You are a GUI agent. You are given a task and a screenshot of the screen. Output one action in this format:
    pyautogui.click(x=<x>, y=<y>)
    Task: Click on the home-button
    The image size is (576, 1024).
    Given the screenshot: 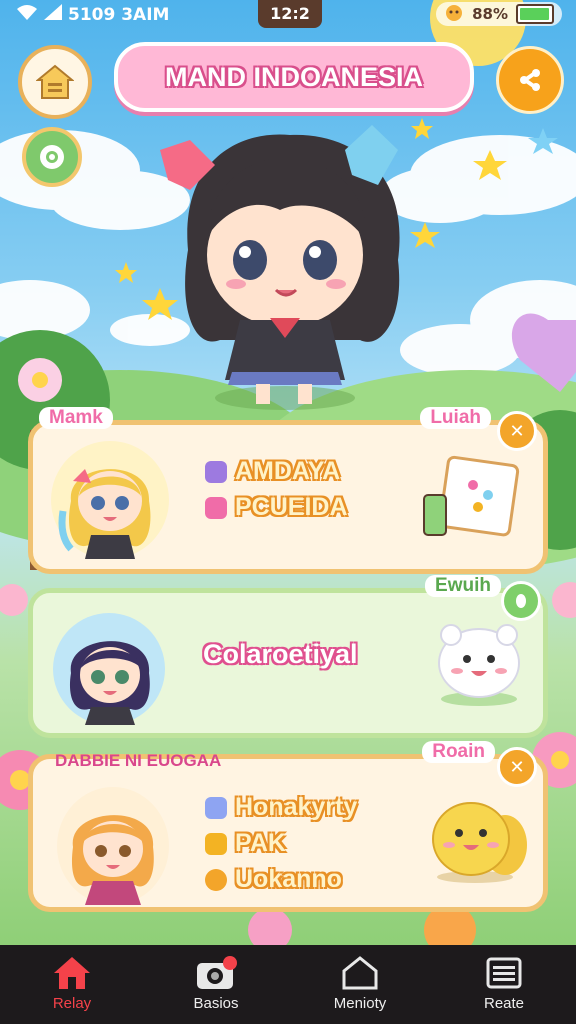 What is the action you would take?
    pyautogui.click(x=55, y=82)
    